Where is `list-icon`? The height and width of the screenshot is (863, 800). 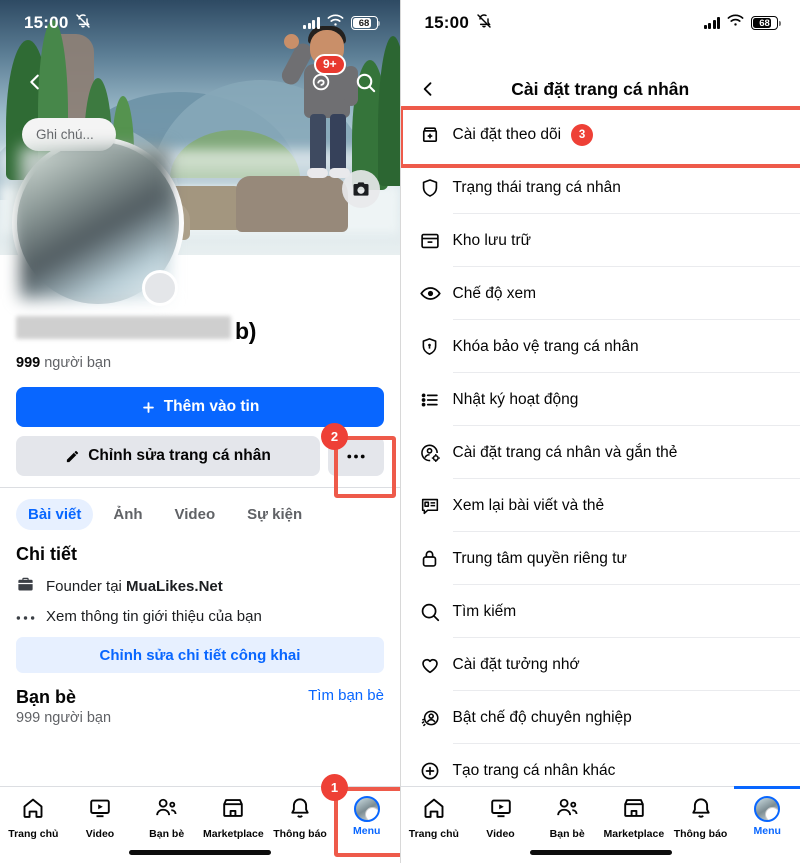
list-icon is located at coordinates (436, 400).